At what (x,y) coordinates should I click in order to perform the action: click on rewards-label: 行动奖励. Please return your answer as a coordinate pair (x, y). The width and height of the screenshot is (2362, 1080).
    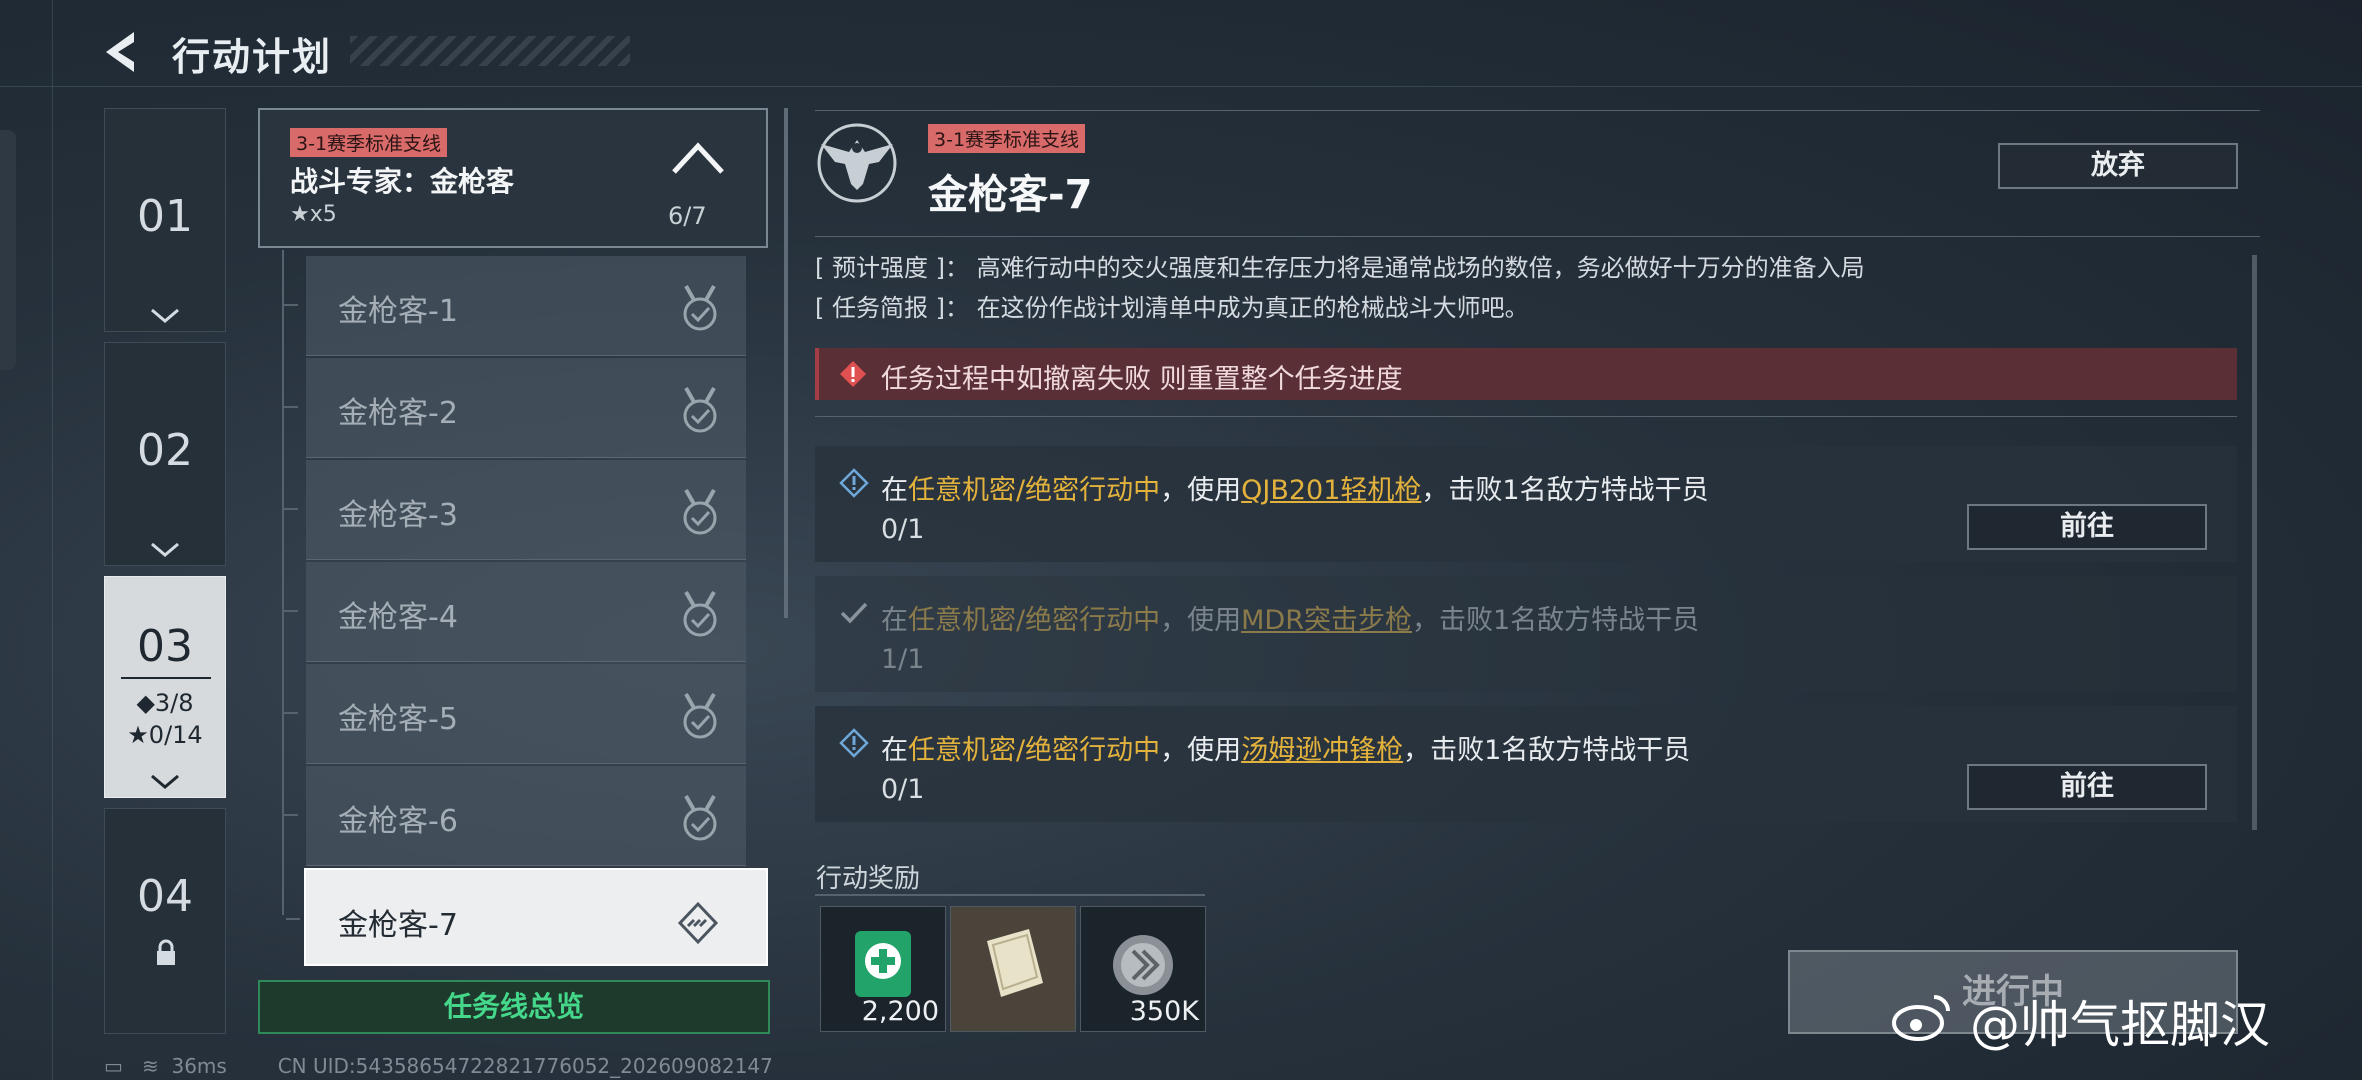
    Looking at the image, I should click on (868, 879).